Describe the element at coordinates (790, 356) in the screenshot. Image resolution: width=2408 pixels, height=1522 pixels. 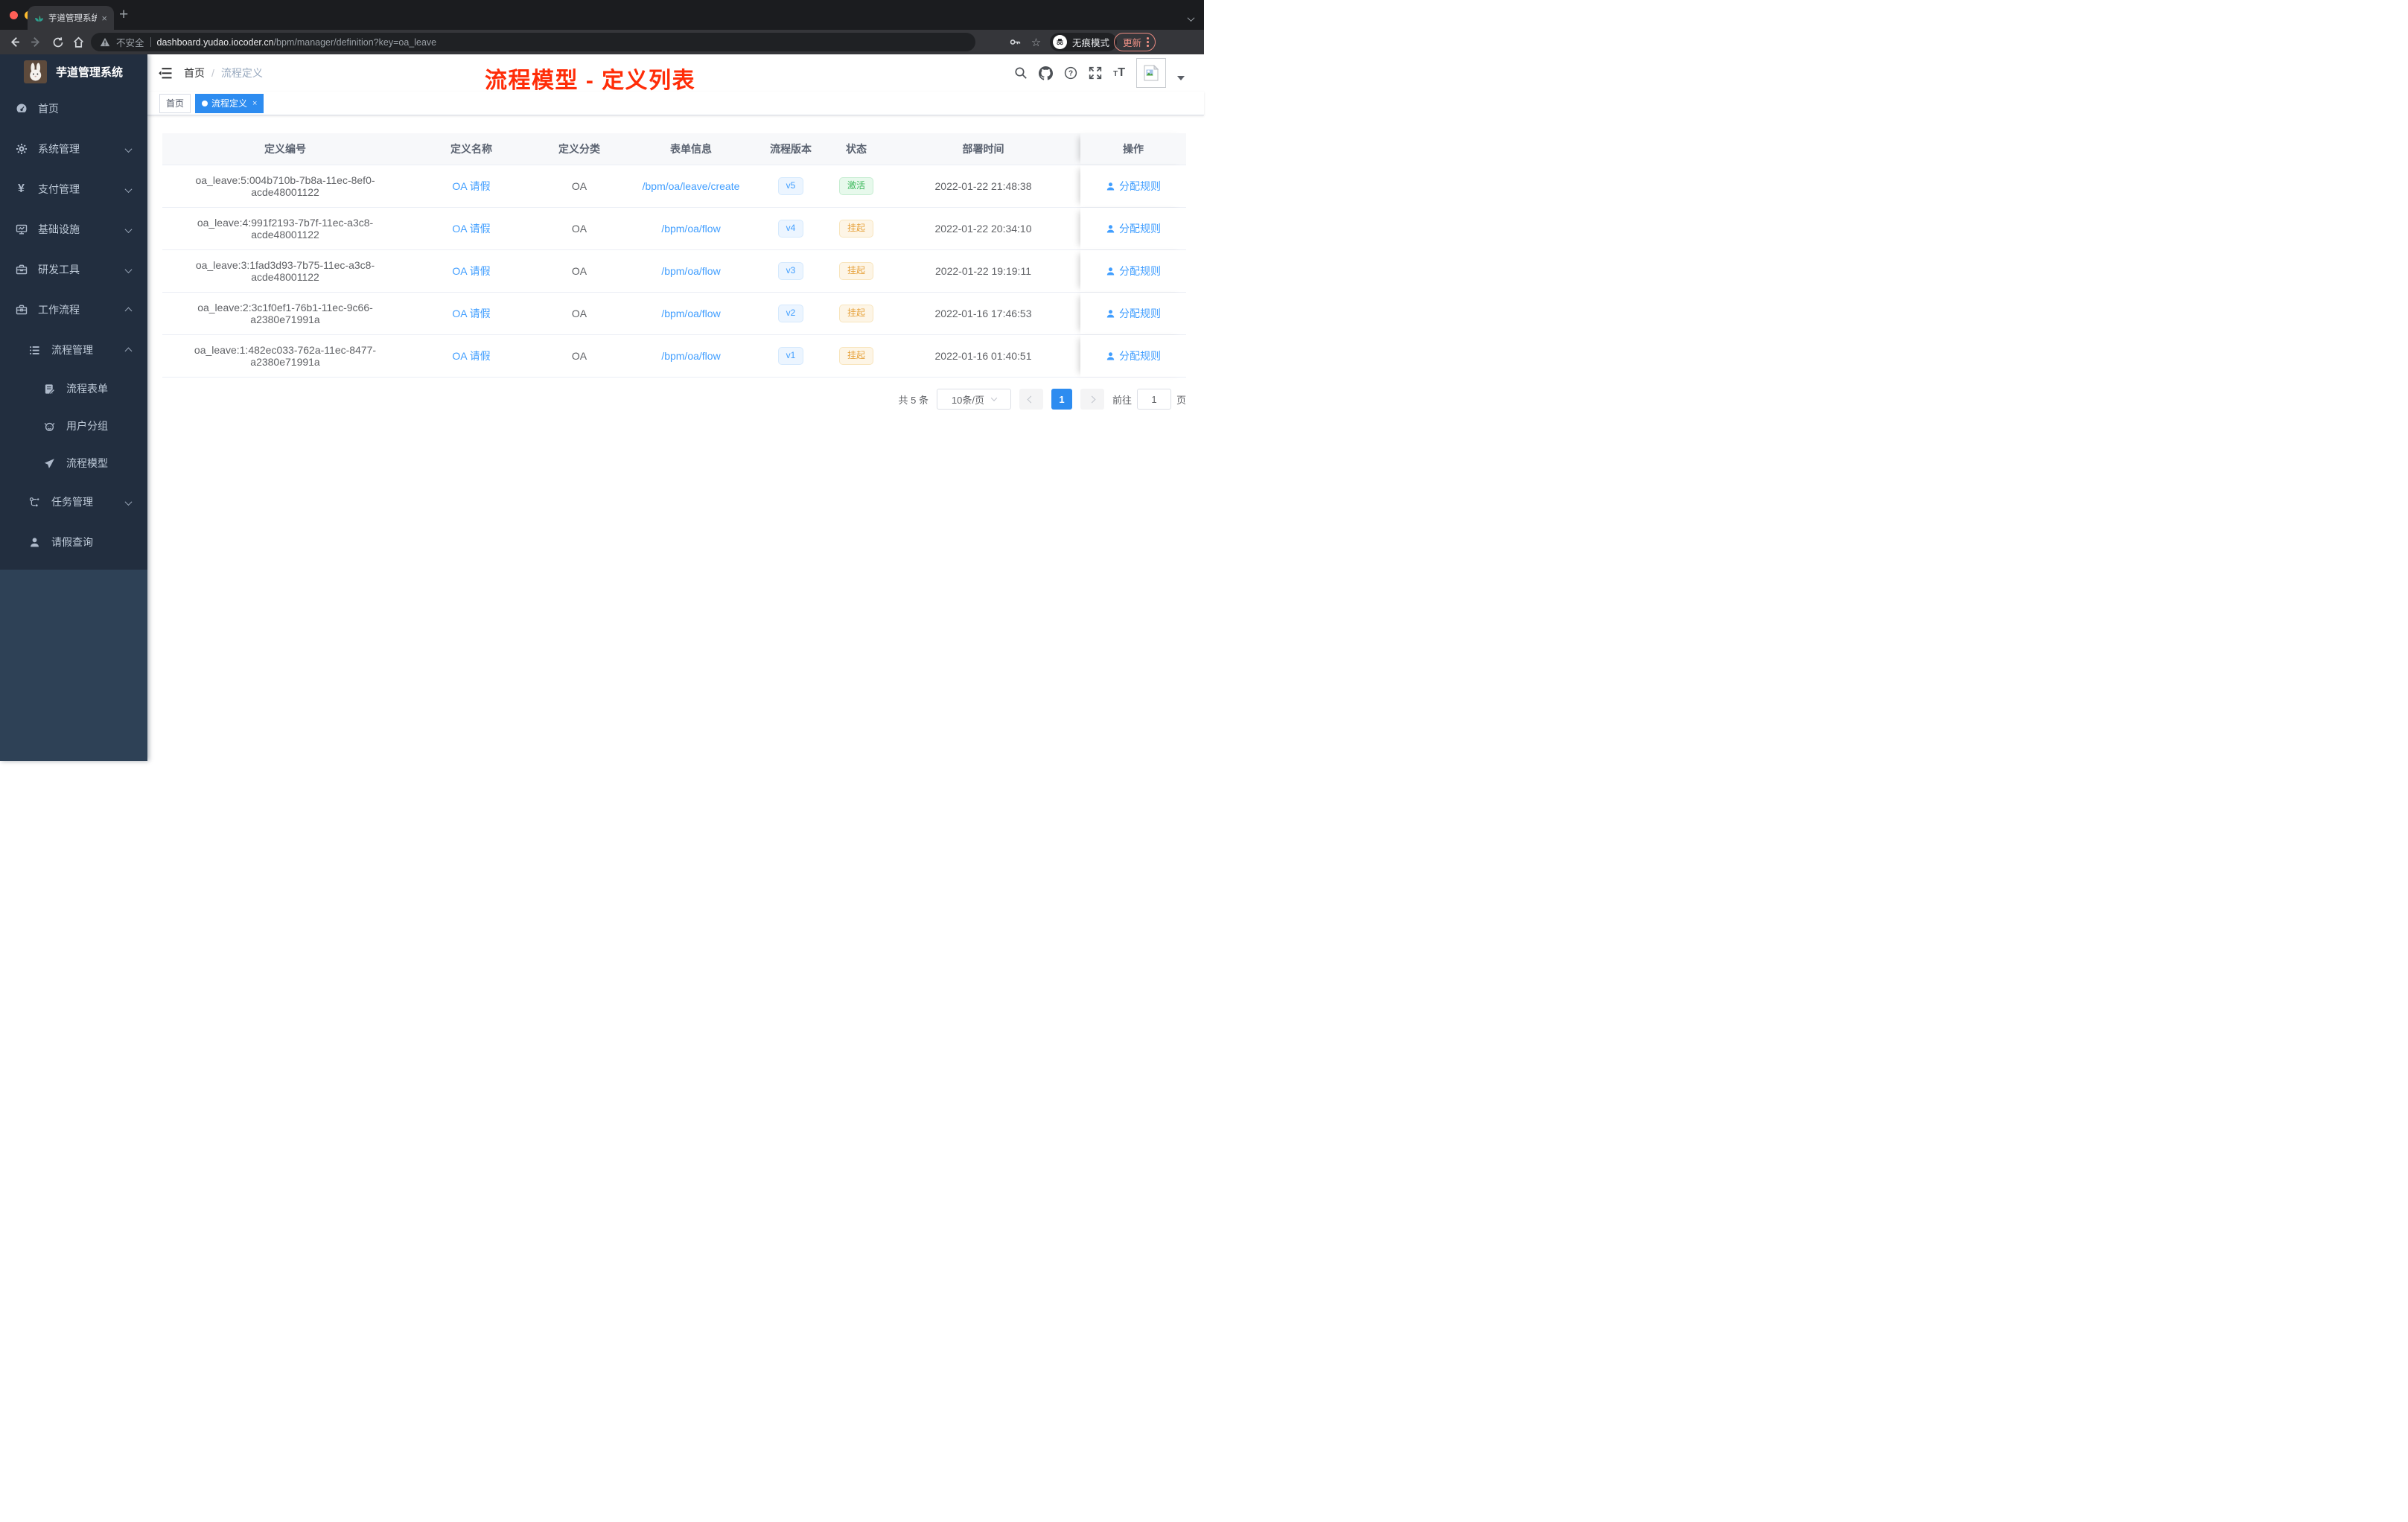
I see `version-badge: v1` at that location.